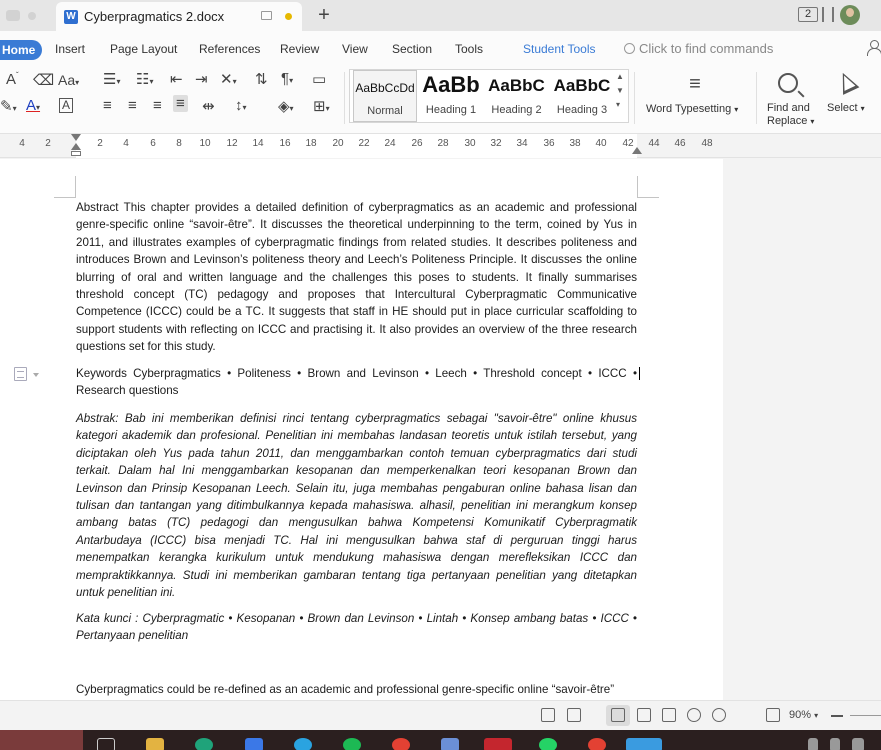 The width and height of the screenshot is (881, 750). What do you see at coordinates (385, 96) in the screenshot?
I see `style-normal: AaBbCcDd Normal` at bounding box center [385, 96].